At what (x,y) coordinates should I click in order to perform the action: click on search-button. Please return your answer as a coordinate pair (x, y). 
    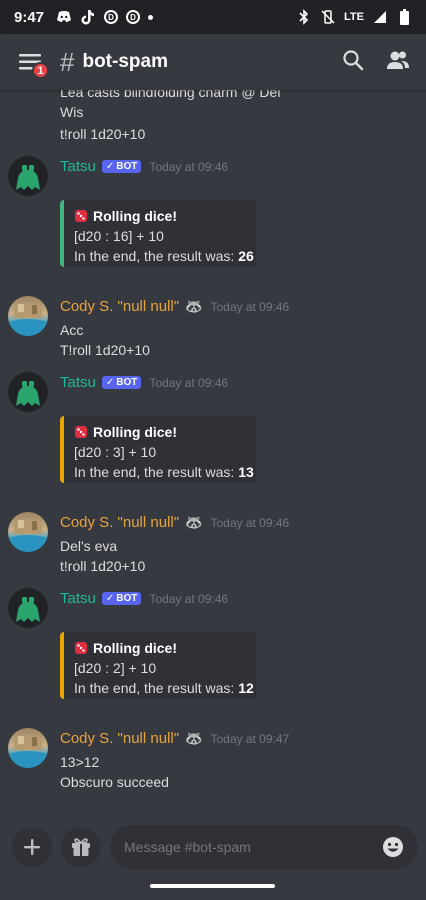
    Looking at the image, I should click on (353, 62).